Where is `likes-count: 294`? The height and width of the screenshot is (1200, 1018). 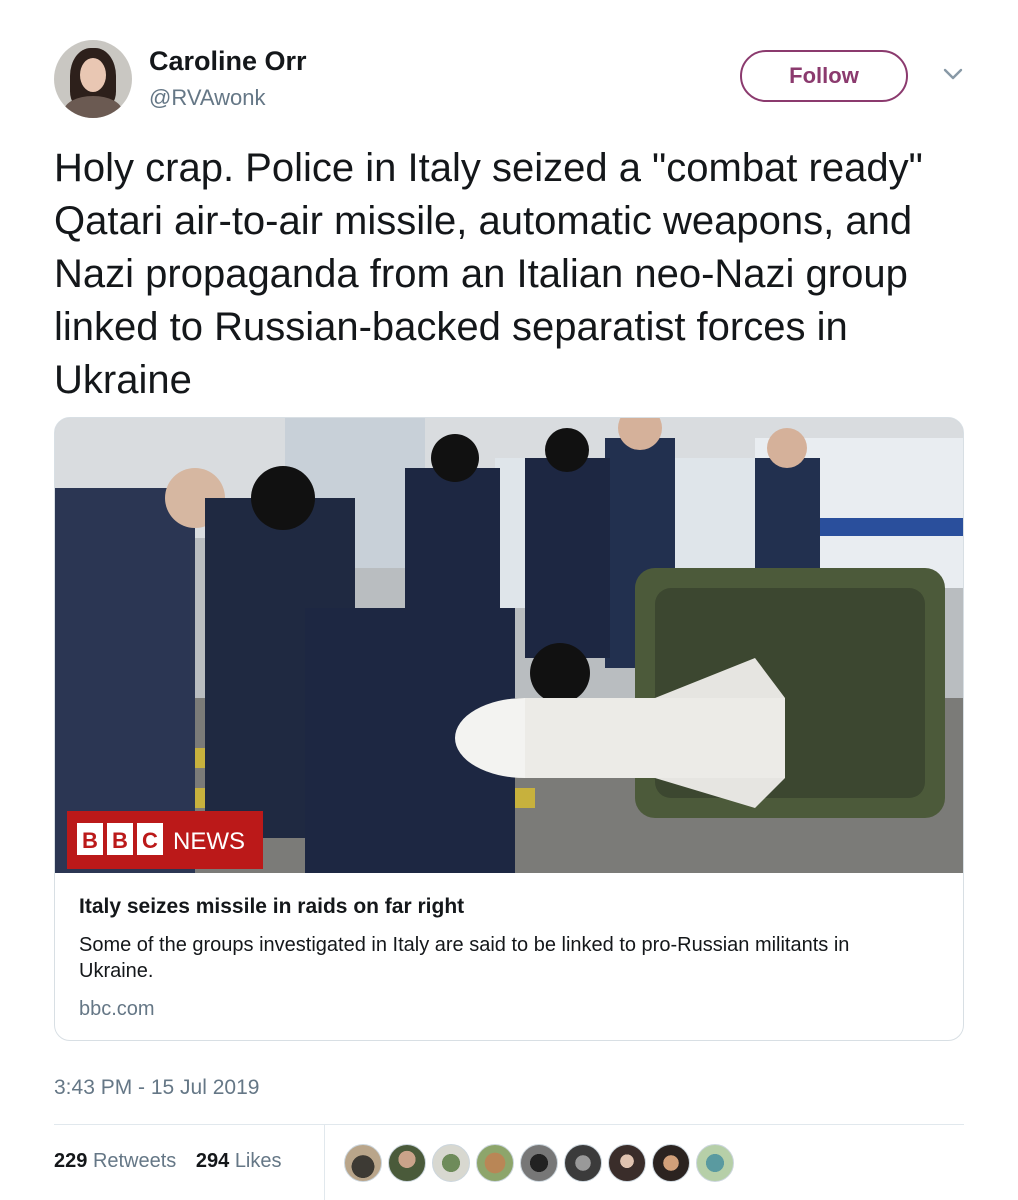
likes-count: 294 is located at coordinates (212, 1161).